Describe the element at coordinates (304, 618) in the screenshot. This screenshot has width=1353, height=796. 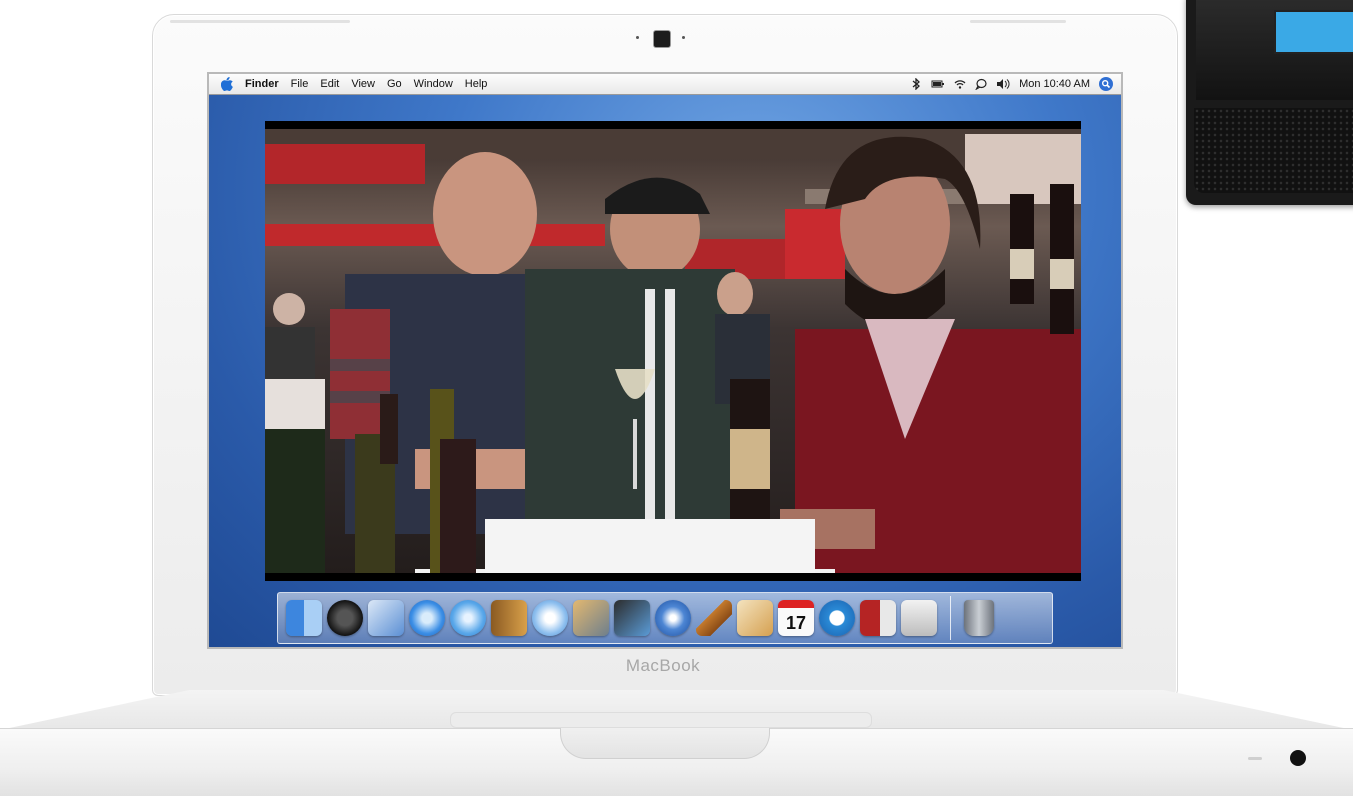
I see `dock-finder-icon` at that location.